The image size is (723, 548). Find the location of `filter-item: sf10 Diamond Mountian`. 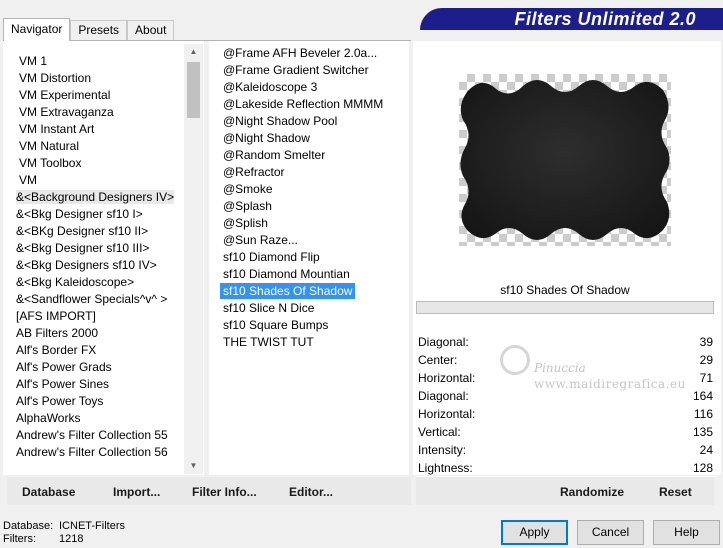

filter-item: sf10 Diamond Mountian is located at coordinates (303, 274).